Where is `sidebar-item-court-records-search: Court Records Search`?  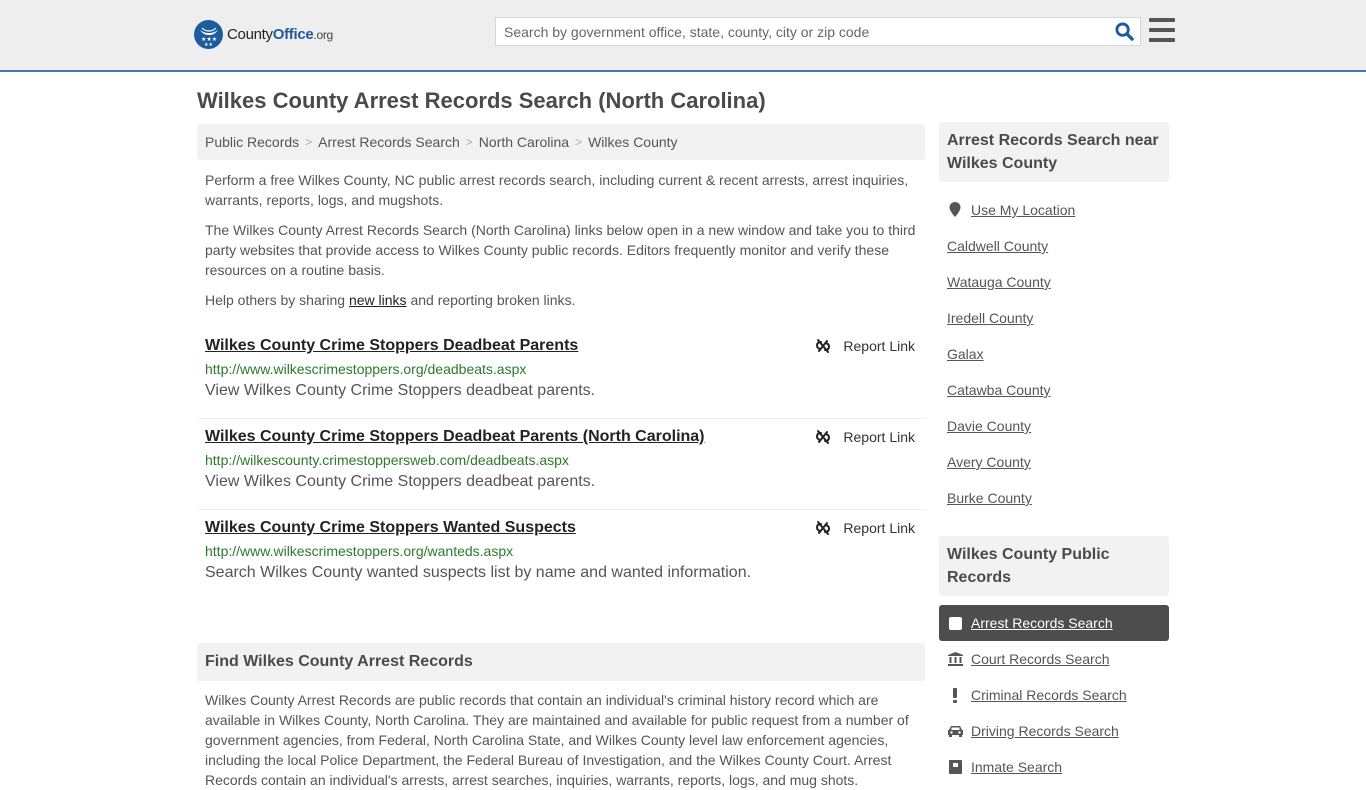 sidebar-item-court-records-search: Court Records Search is located at coordinates (1054, 659).